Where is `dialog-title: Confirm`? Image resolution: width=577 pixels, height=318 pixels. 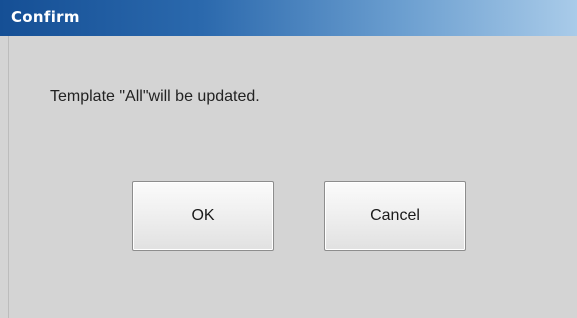
dialog-title: Confirm is located at coordinates (45, 17).